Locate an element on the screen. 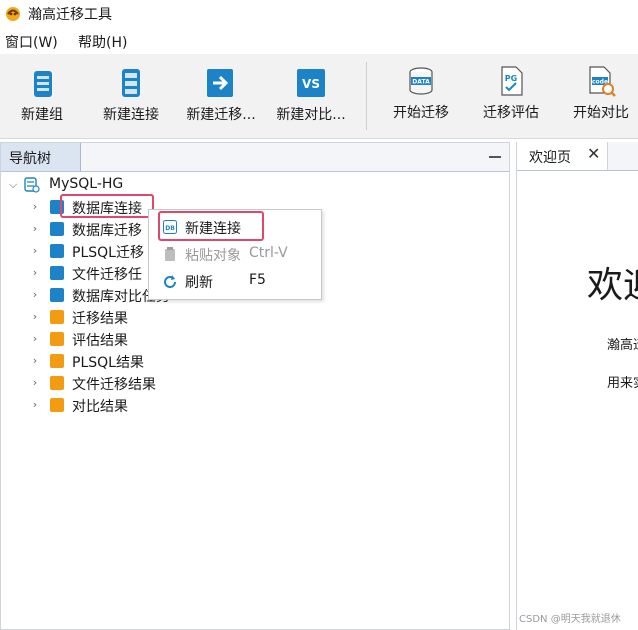 Image resolution: width=638 pixels, height=630 pixels. nav-tab-label: 导航树 is located at coordinates (30, 159).